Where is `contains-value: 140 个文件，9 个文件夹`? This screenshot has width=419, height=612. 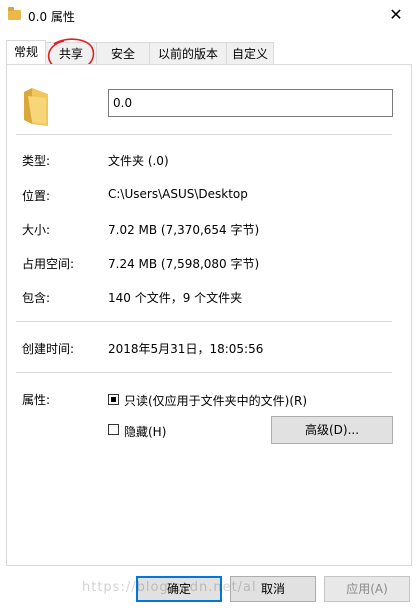
contains-value: 140 个文件，9 个文件夹 is located at coordinates (175, 298).